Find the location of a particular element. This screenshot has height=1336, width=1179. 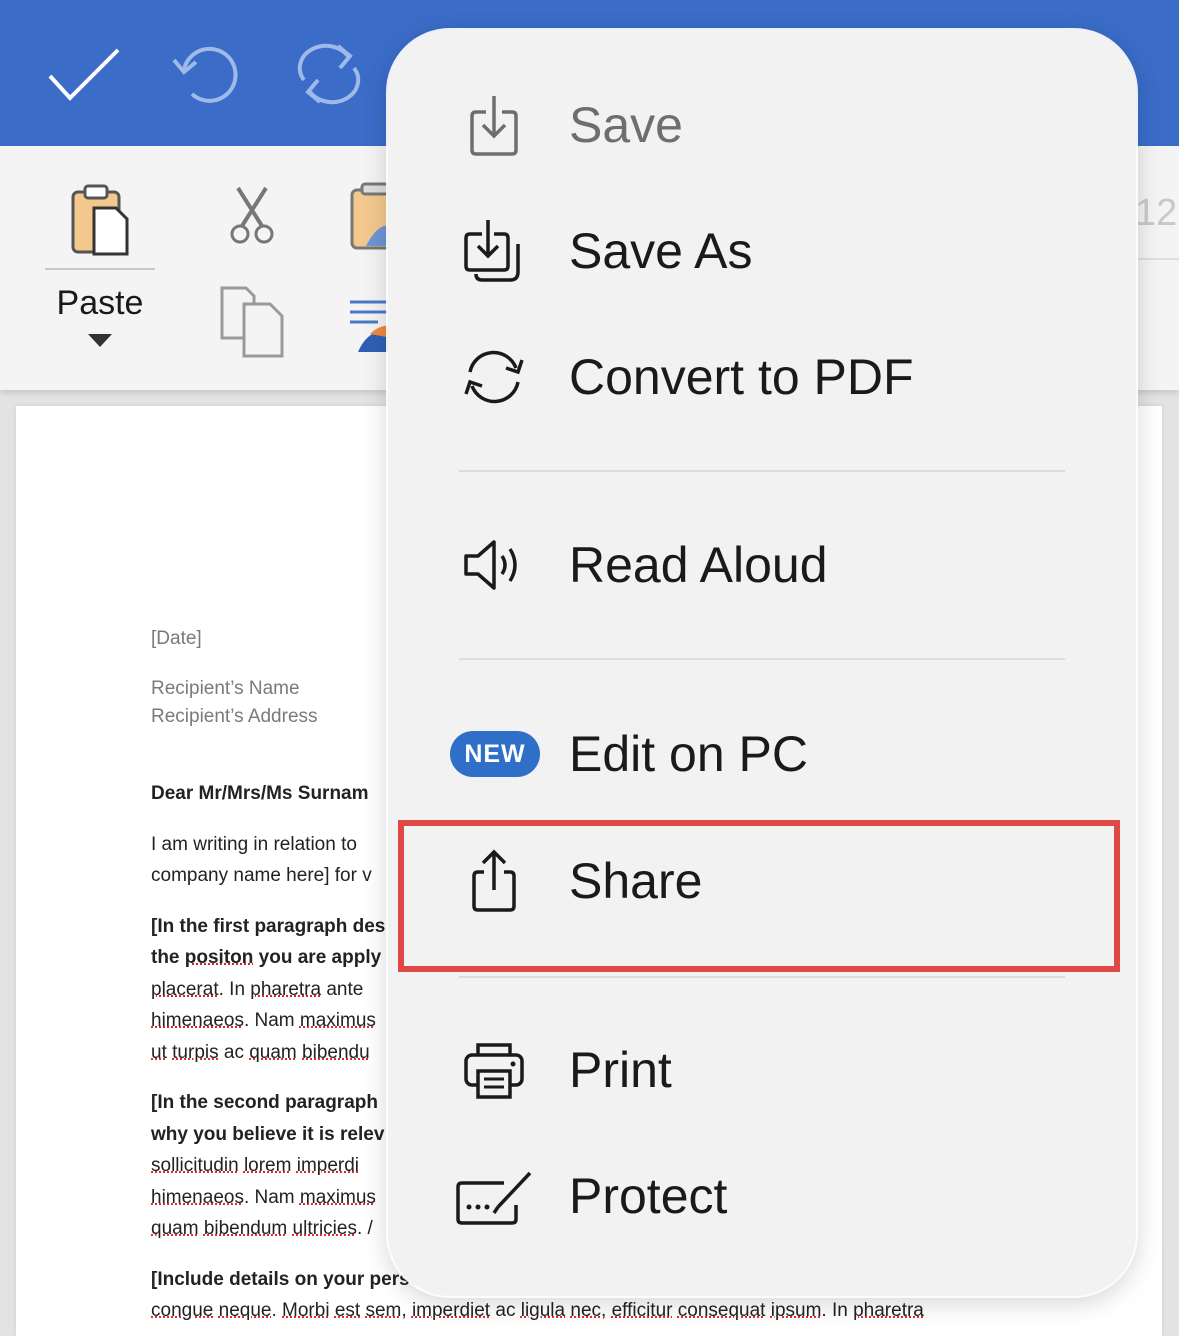

doc-text-misspelled: Morbi is located at coordinates (306, 1310).